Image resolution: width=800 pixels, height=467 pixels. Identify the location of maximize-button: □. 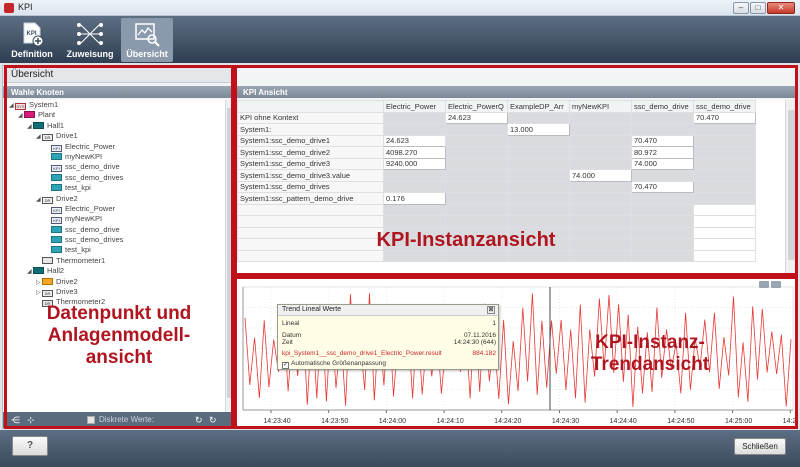
(758, 8).